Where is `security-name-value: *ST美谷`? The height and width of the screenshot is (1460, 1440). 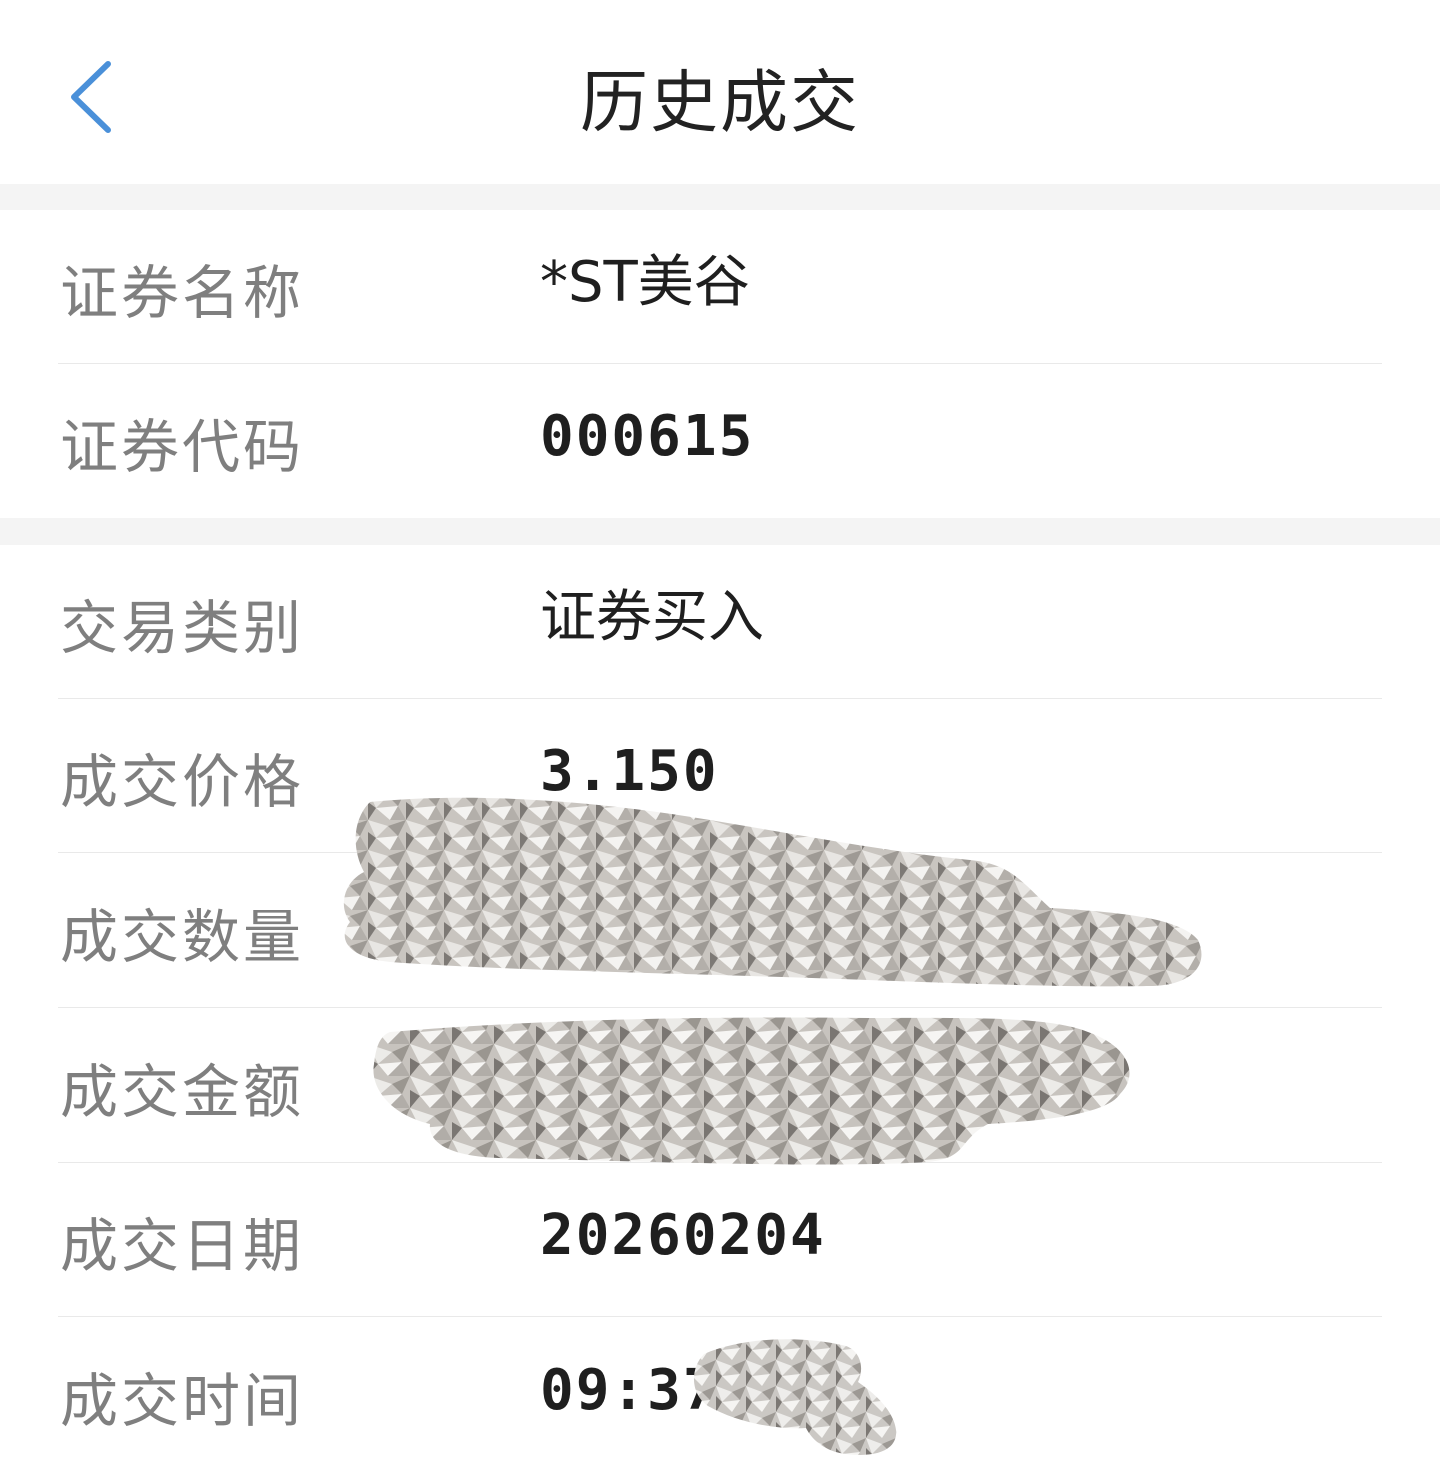
security-name-value: *ST美谷 is located at coordinates (645, 282).